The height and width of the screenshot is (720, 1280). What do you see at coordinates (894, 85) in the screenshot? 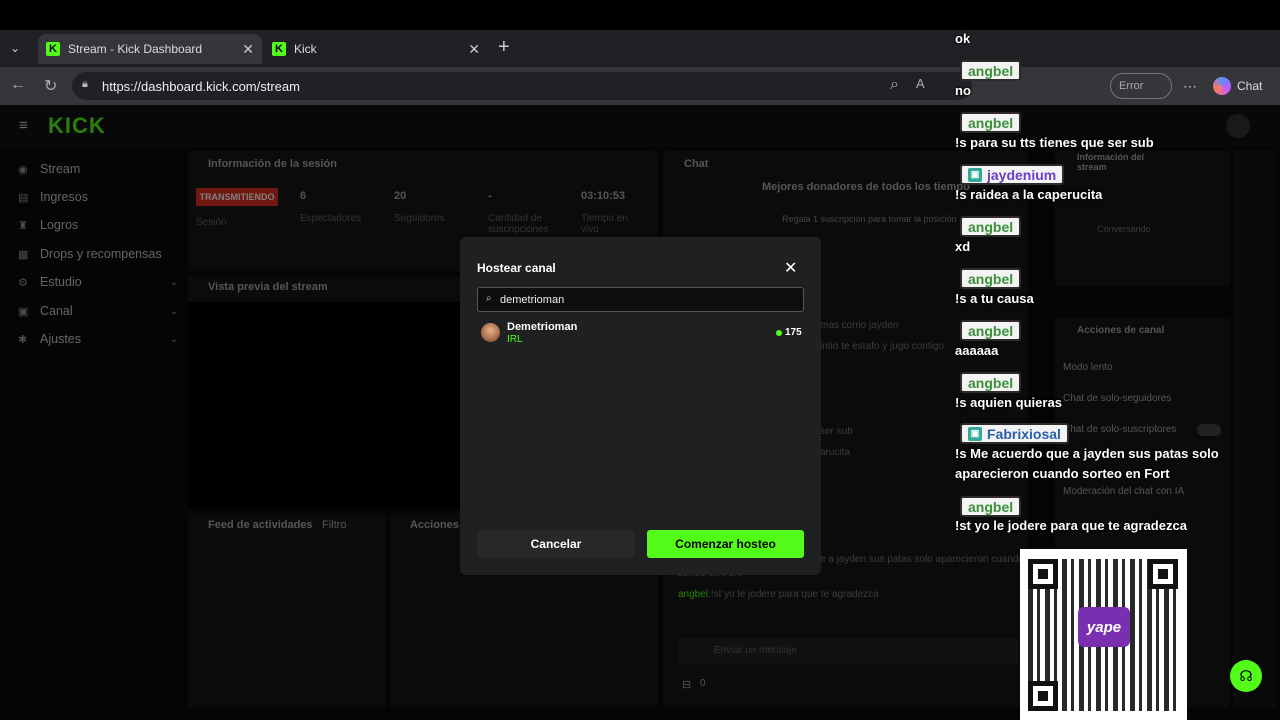
I see `zoom-icon: ⌕` at bounding box center [894, 85].